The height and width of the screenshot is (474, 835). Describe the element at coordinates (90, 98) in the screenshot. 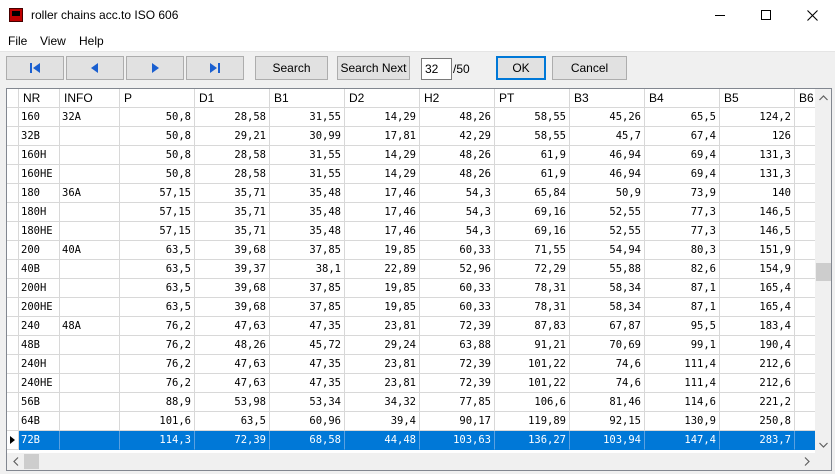

I see `column-header-info: INFO` at that location.